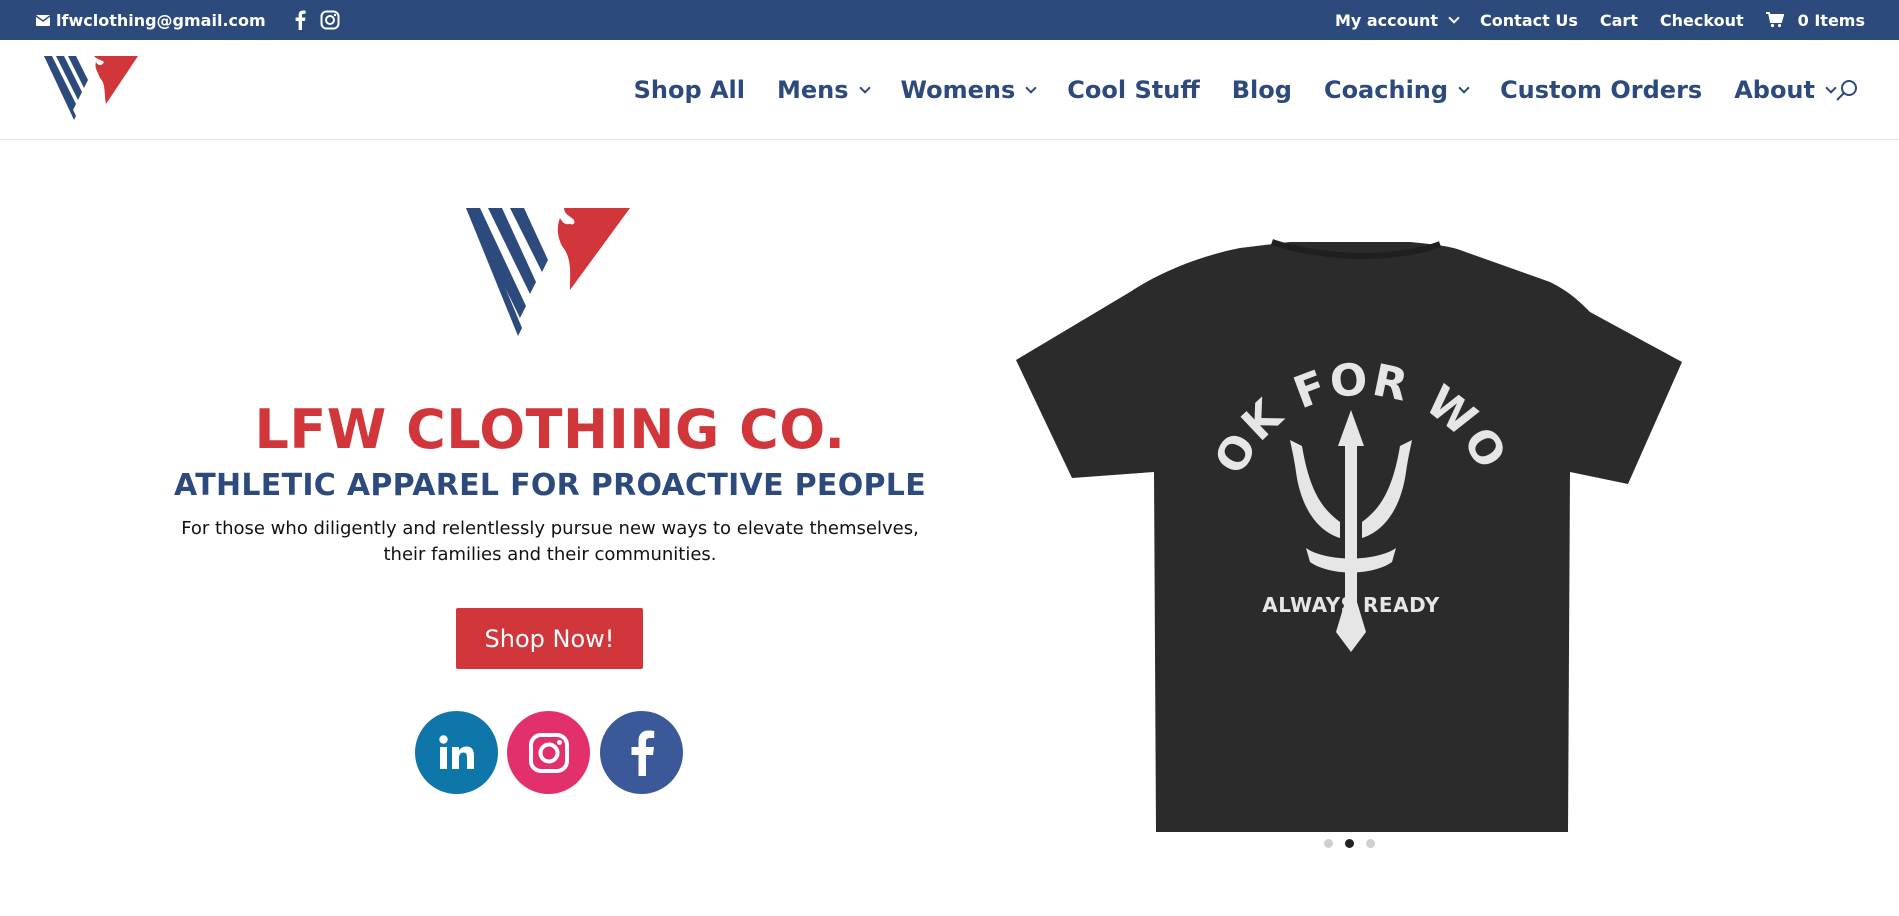 The image size is (1899, 916). I want to click on cart-items-link: 0 Items, so click(1815, 20).